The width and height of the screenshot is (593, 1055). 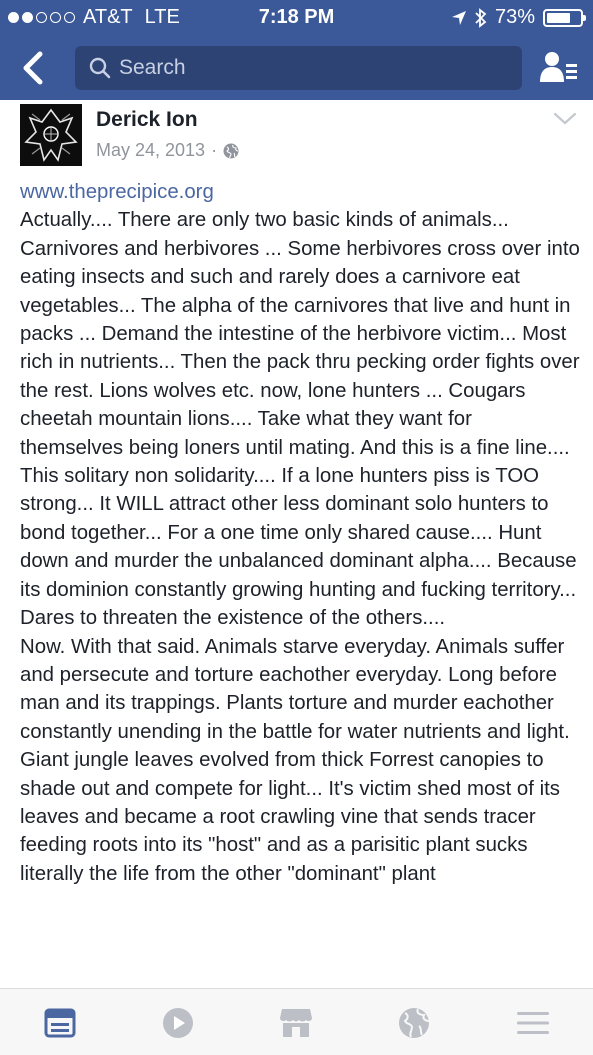 What do you see at coordinates (514, 17) in the screenshot?
I see `battery-percent: 73%` at bounding box center [514, 17].